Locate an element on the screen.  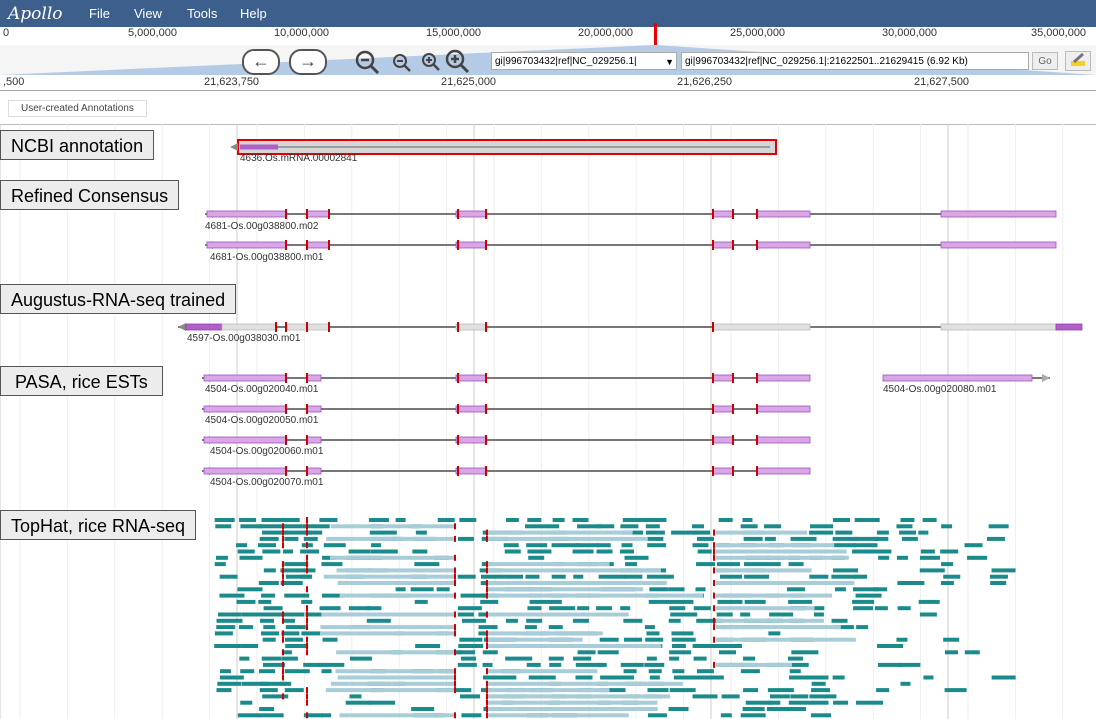
track-label-ncbi: NCBI annotation is located at coordinates (77, 145).